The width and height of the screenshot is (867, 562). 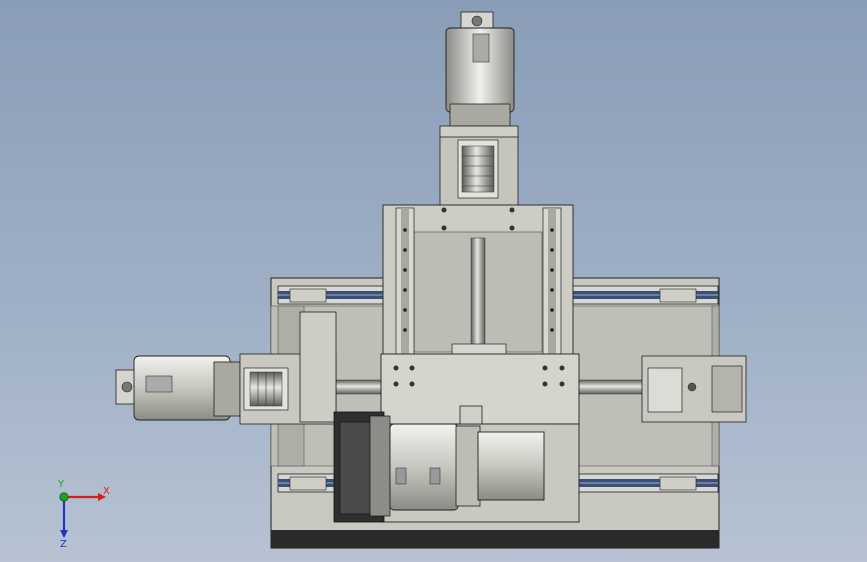 What do you see at coordinates (178, 388) in the screenshot?
I see `x-axis-servo-motor` at bounding box center [178, 388].